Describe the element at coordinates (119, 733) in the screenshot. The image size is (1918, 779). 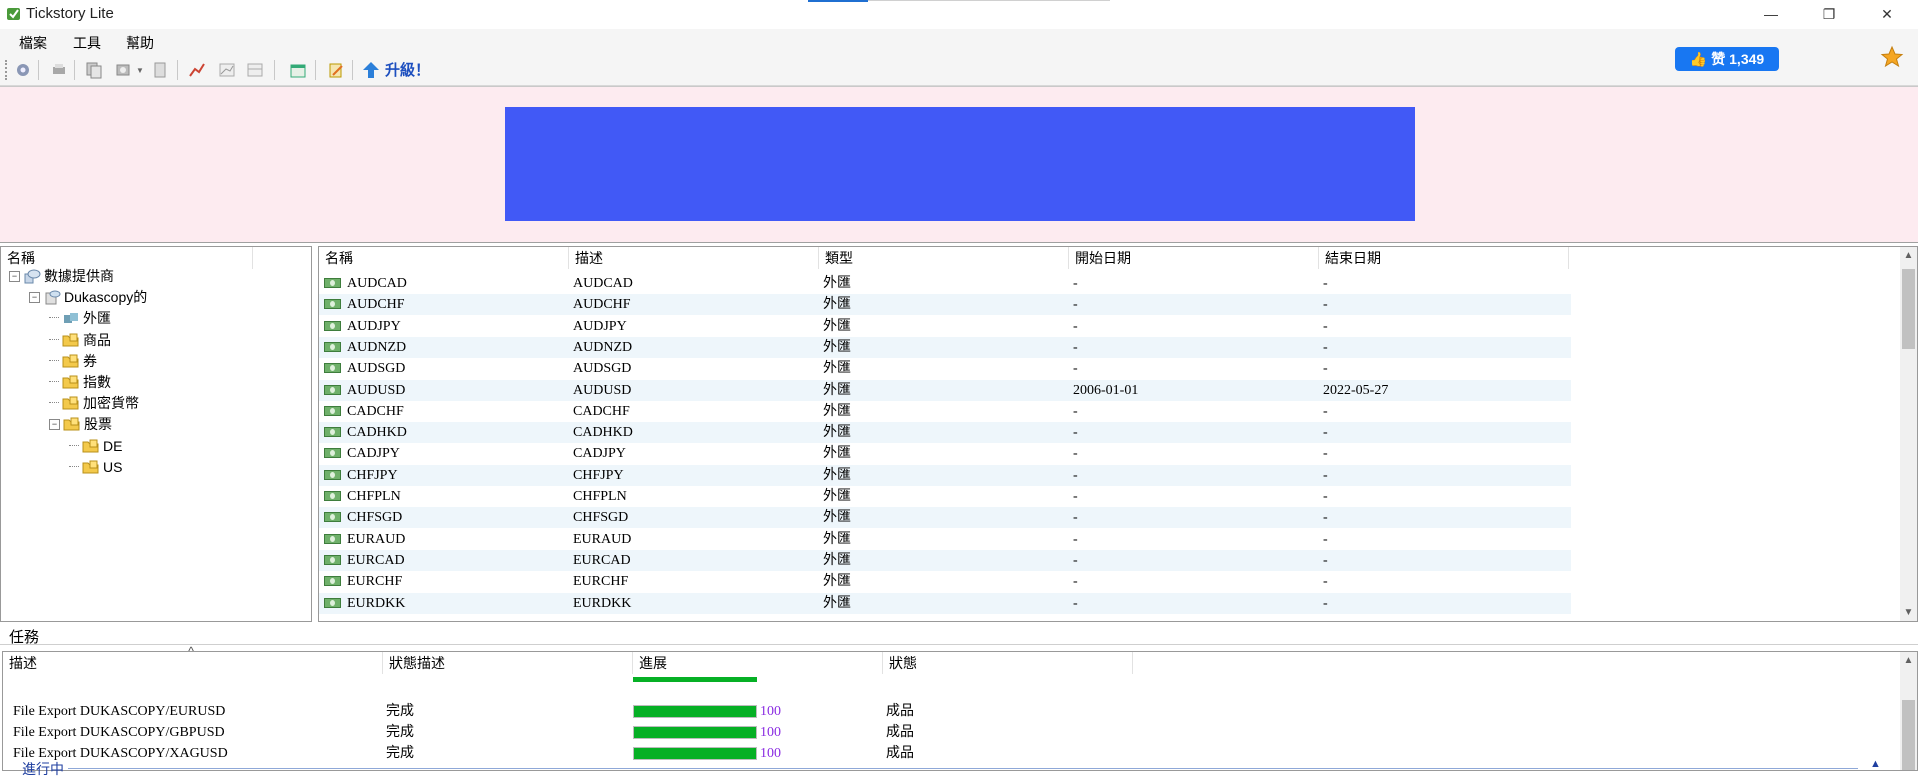
I see `task-description: File Export DUKASCOPY/GBPUSD` at that location.